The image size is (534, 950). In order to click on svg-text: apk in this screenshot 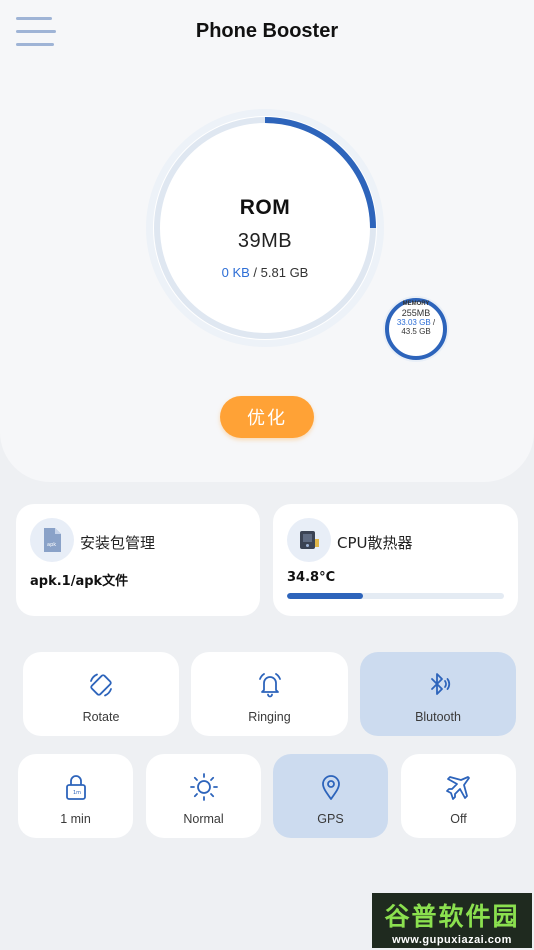, I will do `click(51, 545)`.